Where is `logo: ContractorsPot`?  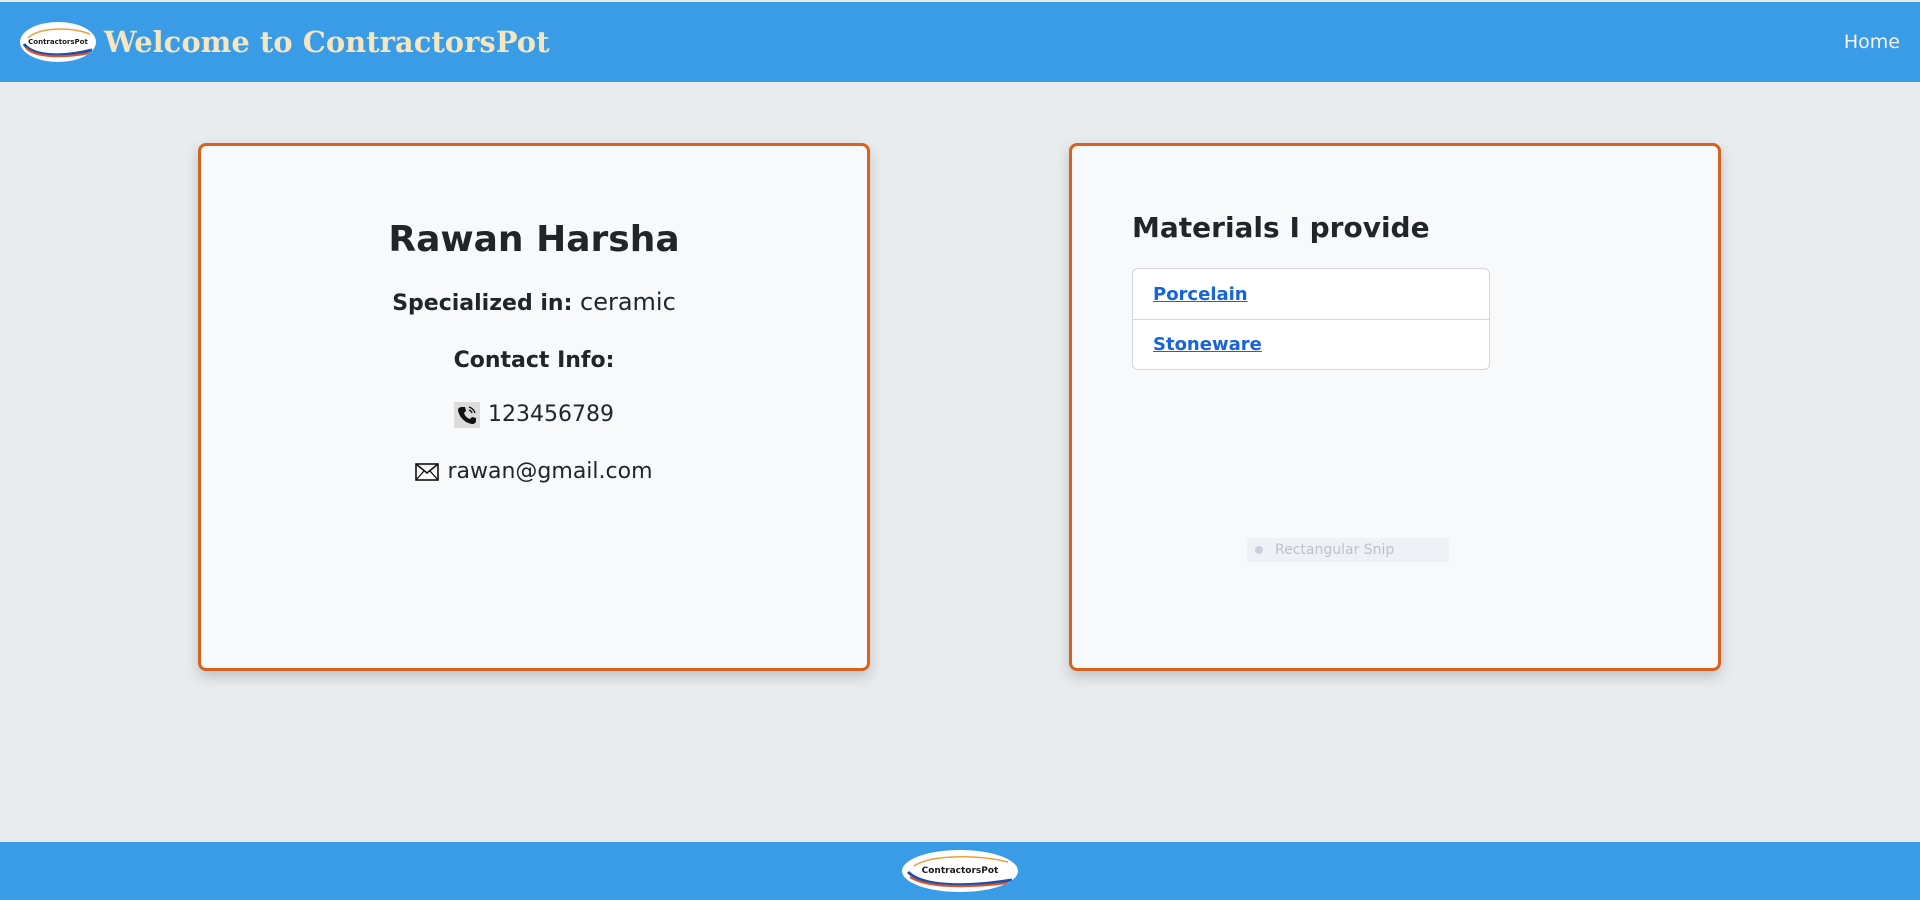
logo: ContractorsPot is located at coordinates (58, 42).